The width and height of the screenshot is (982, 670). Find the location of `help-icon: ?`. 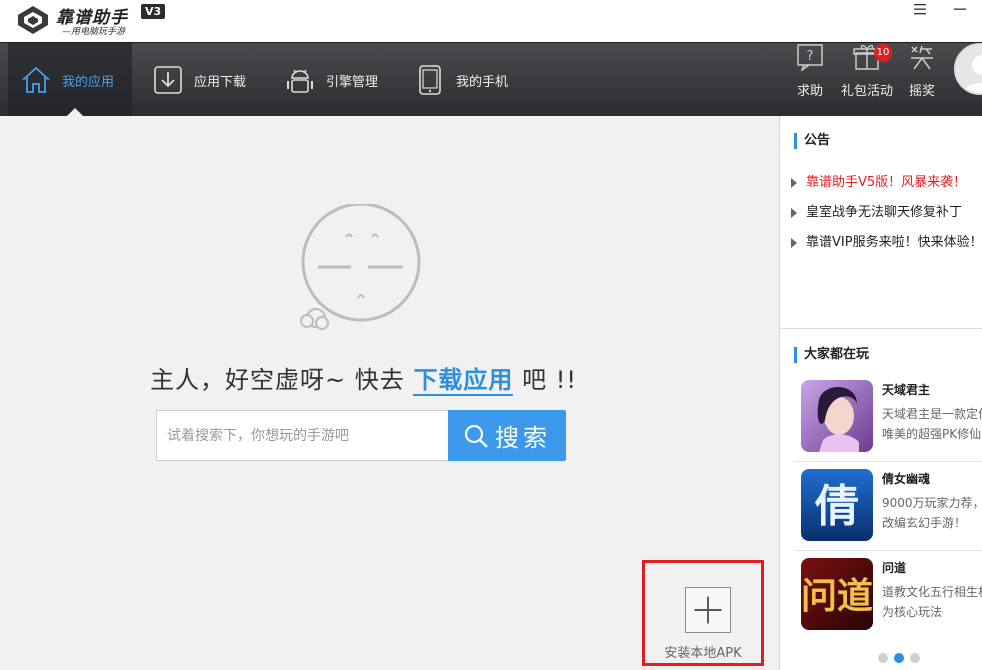

help-icon: ? is located at coordinates (810, 57).